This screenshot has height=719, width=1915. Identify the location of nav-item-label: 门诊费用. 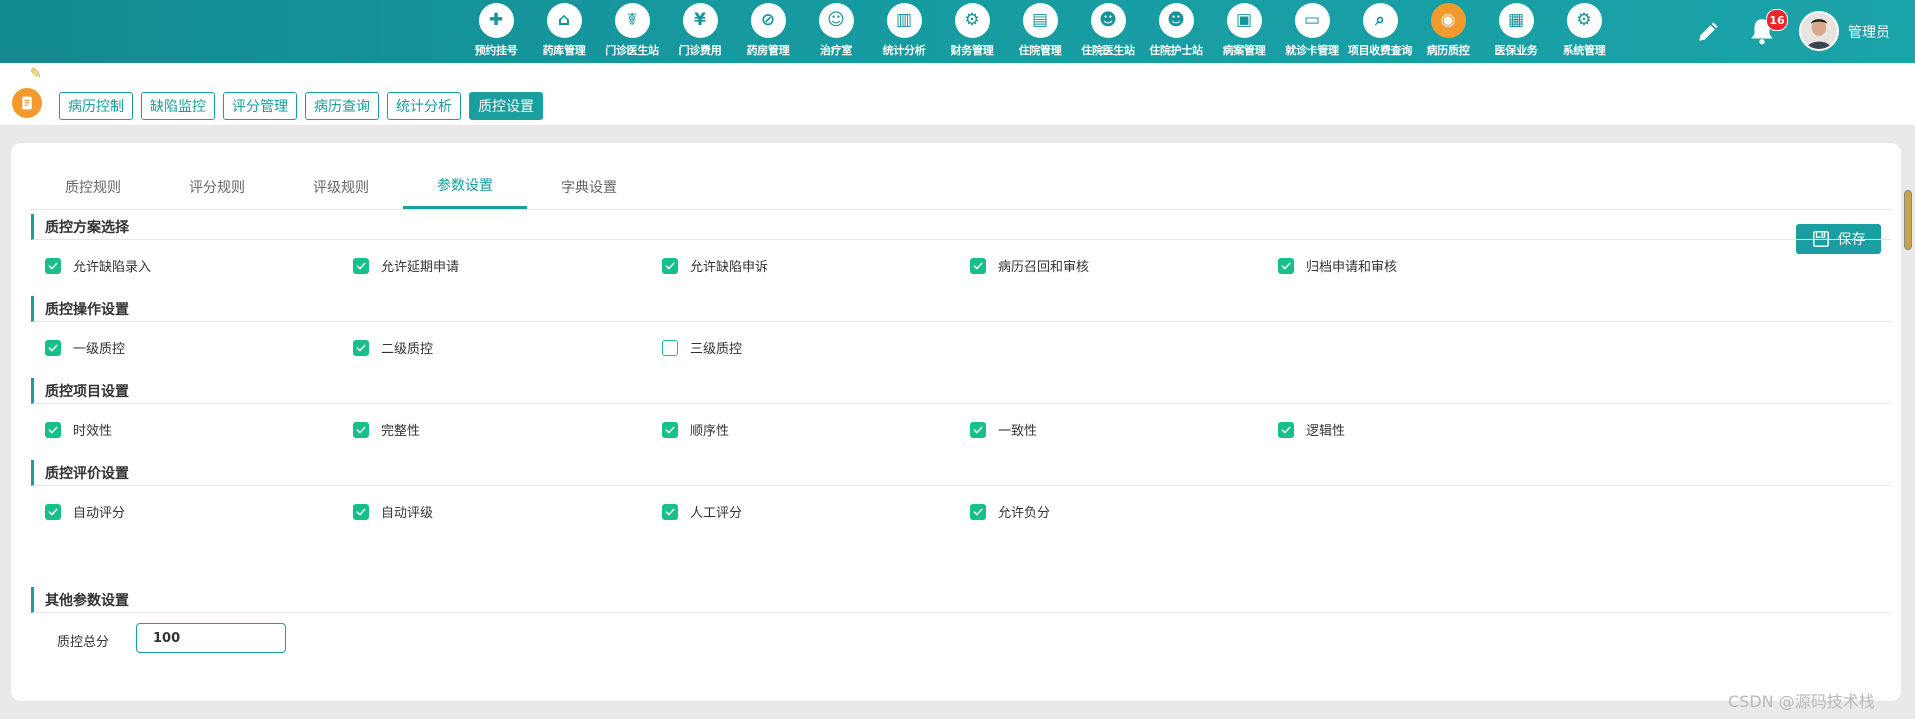
(700, 50).